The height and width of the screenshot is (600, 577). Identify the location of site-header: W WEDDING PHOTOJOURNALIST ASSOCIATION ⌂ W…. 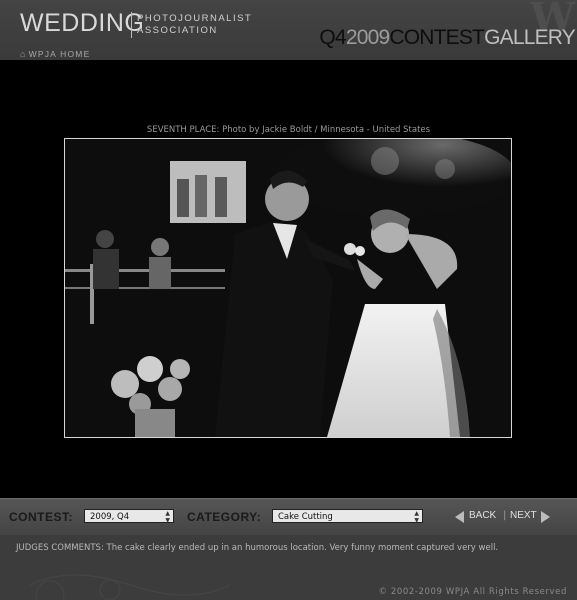
(288, 30).